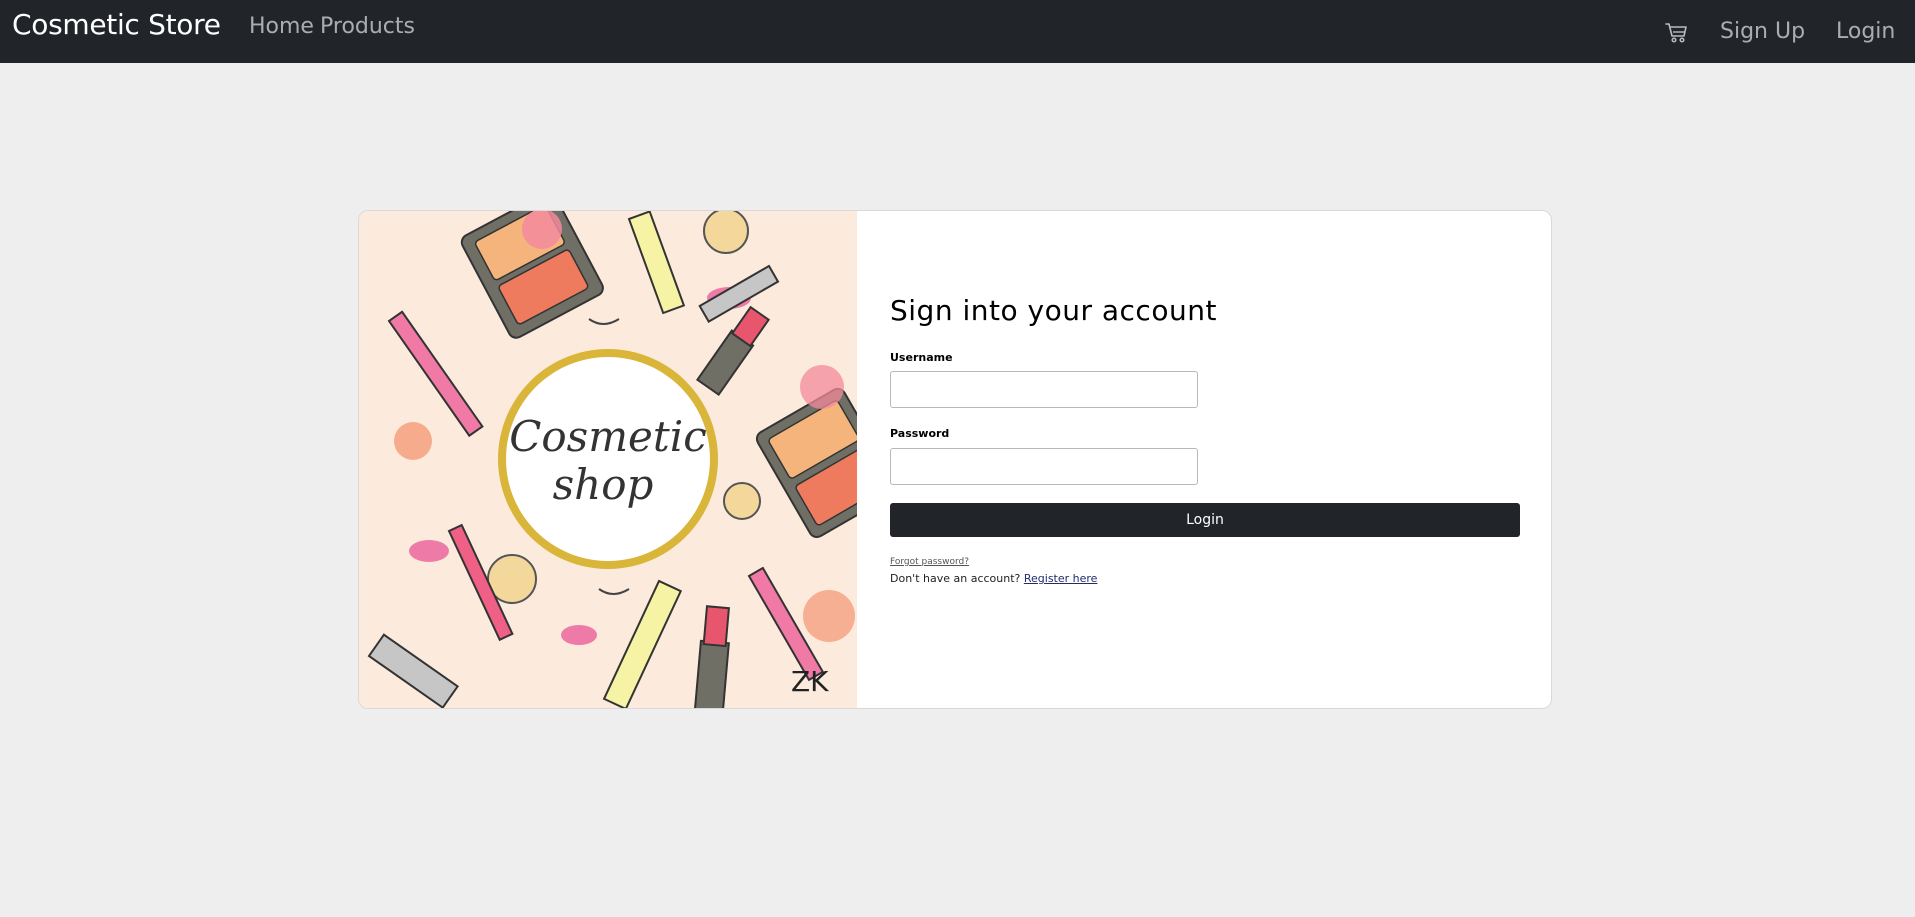  Describe the element at coordinates (920, 433) in the screenshot. I see `password-label: Password` at that location.